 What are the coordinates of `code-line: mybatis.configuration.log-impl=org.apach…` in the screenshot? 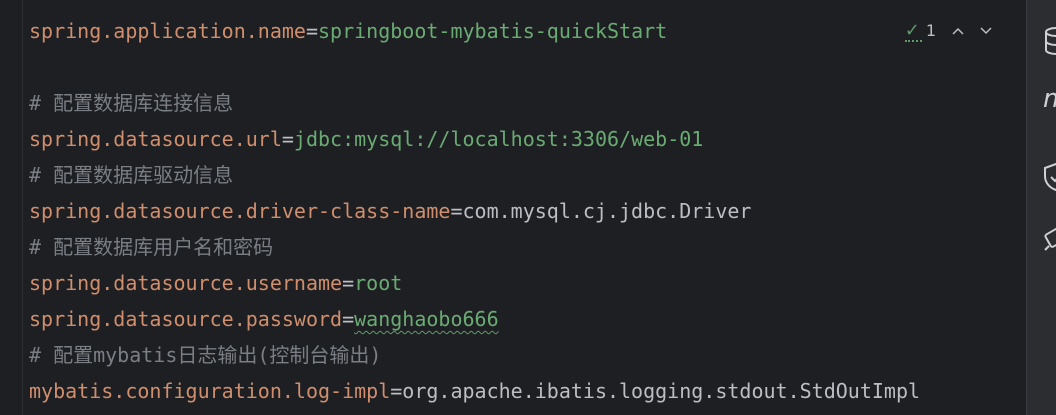 It's located at (474, 391).